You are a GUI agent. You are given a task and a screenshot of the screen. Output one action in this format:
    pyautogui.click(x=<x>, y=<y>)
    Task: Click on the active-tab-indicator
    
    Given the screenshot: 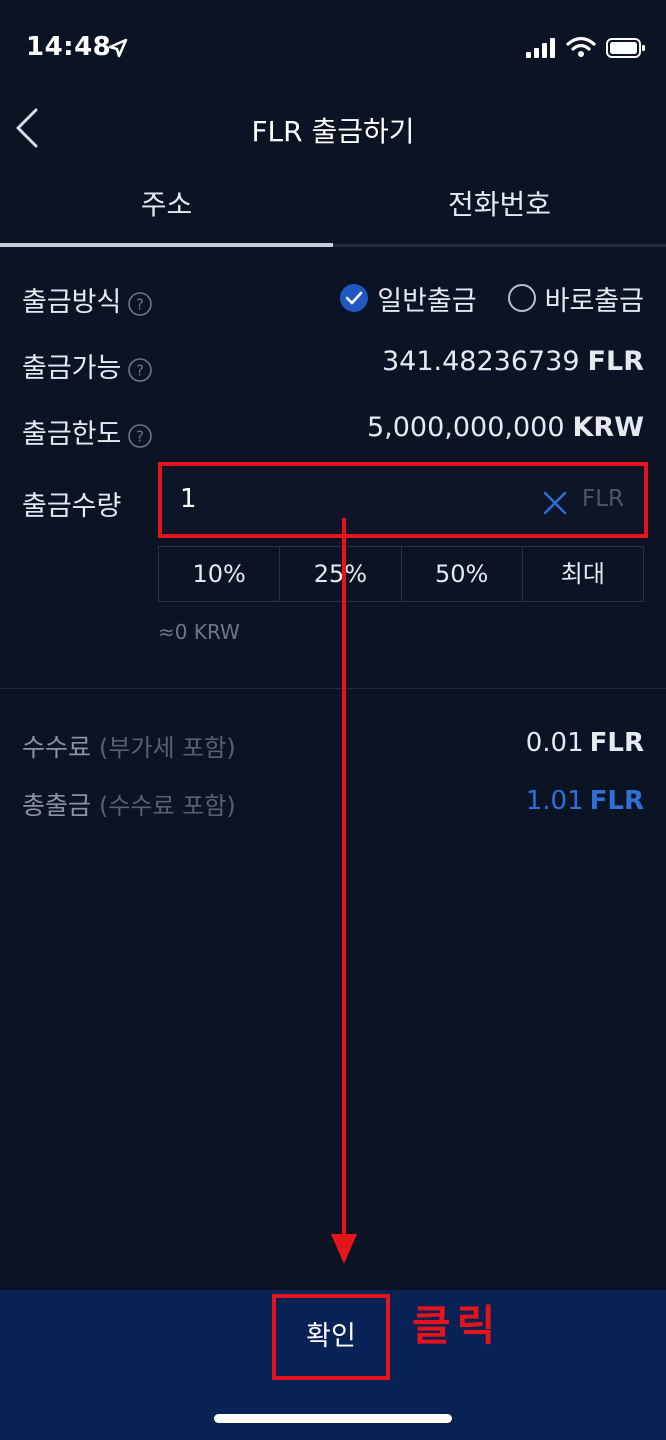 What is the action you would take?
    pyautogui.click(x=166, y=245)
    